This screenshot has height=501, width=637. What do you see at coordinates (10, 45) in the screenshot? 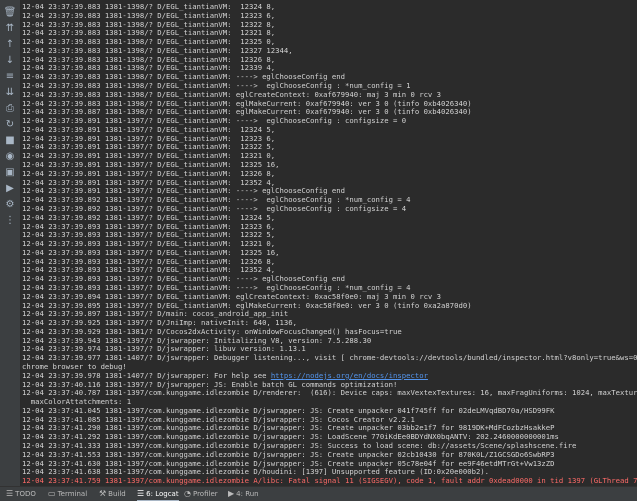
I see `scroll-up-icon: ↑` at bounding box center [10, 45].